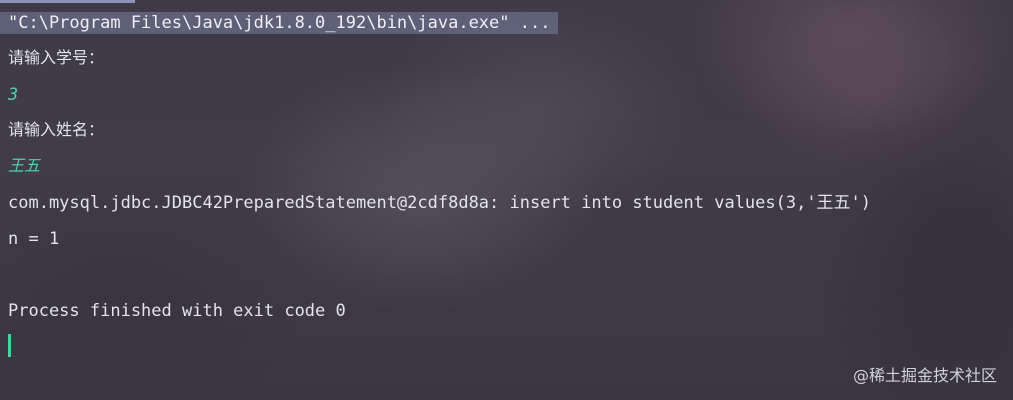 The width and height of the screenshot is (1013, 400). What do you see at coordinates (9, 345) in the screenshot?
I see `text-cursor` at bounding box center [9, 345].